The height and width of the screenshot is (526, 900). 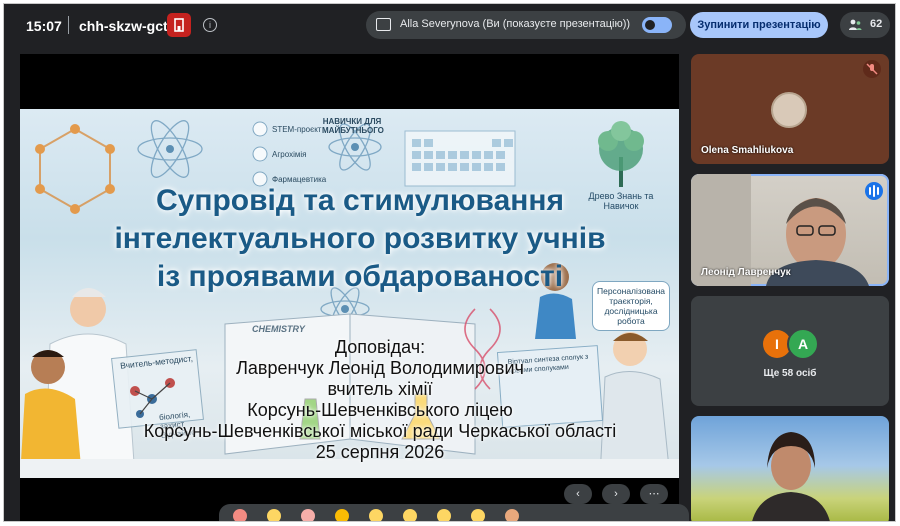 I want to click on participant-count: 62, so click(x=876, y=24).